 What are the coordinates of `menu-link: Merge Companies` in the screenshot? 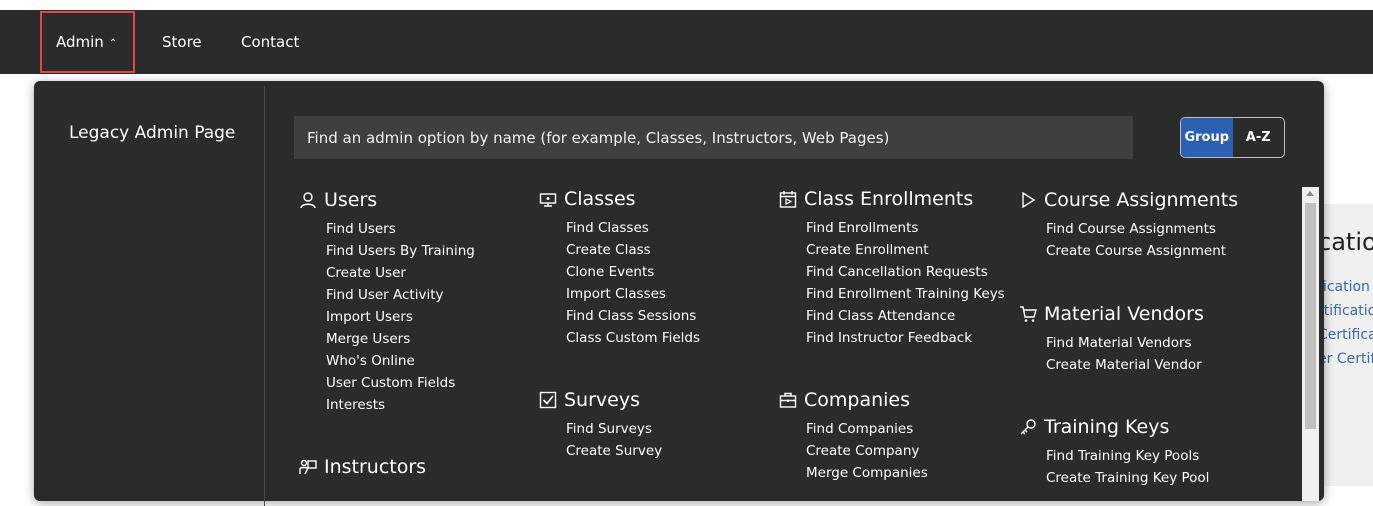 It's located at (867, 473).